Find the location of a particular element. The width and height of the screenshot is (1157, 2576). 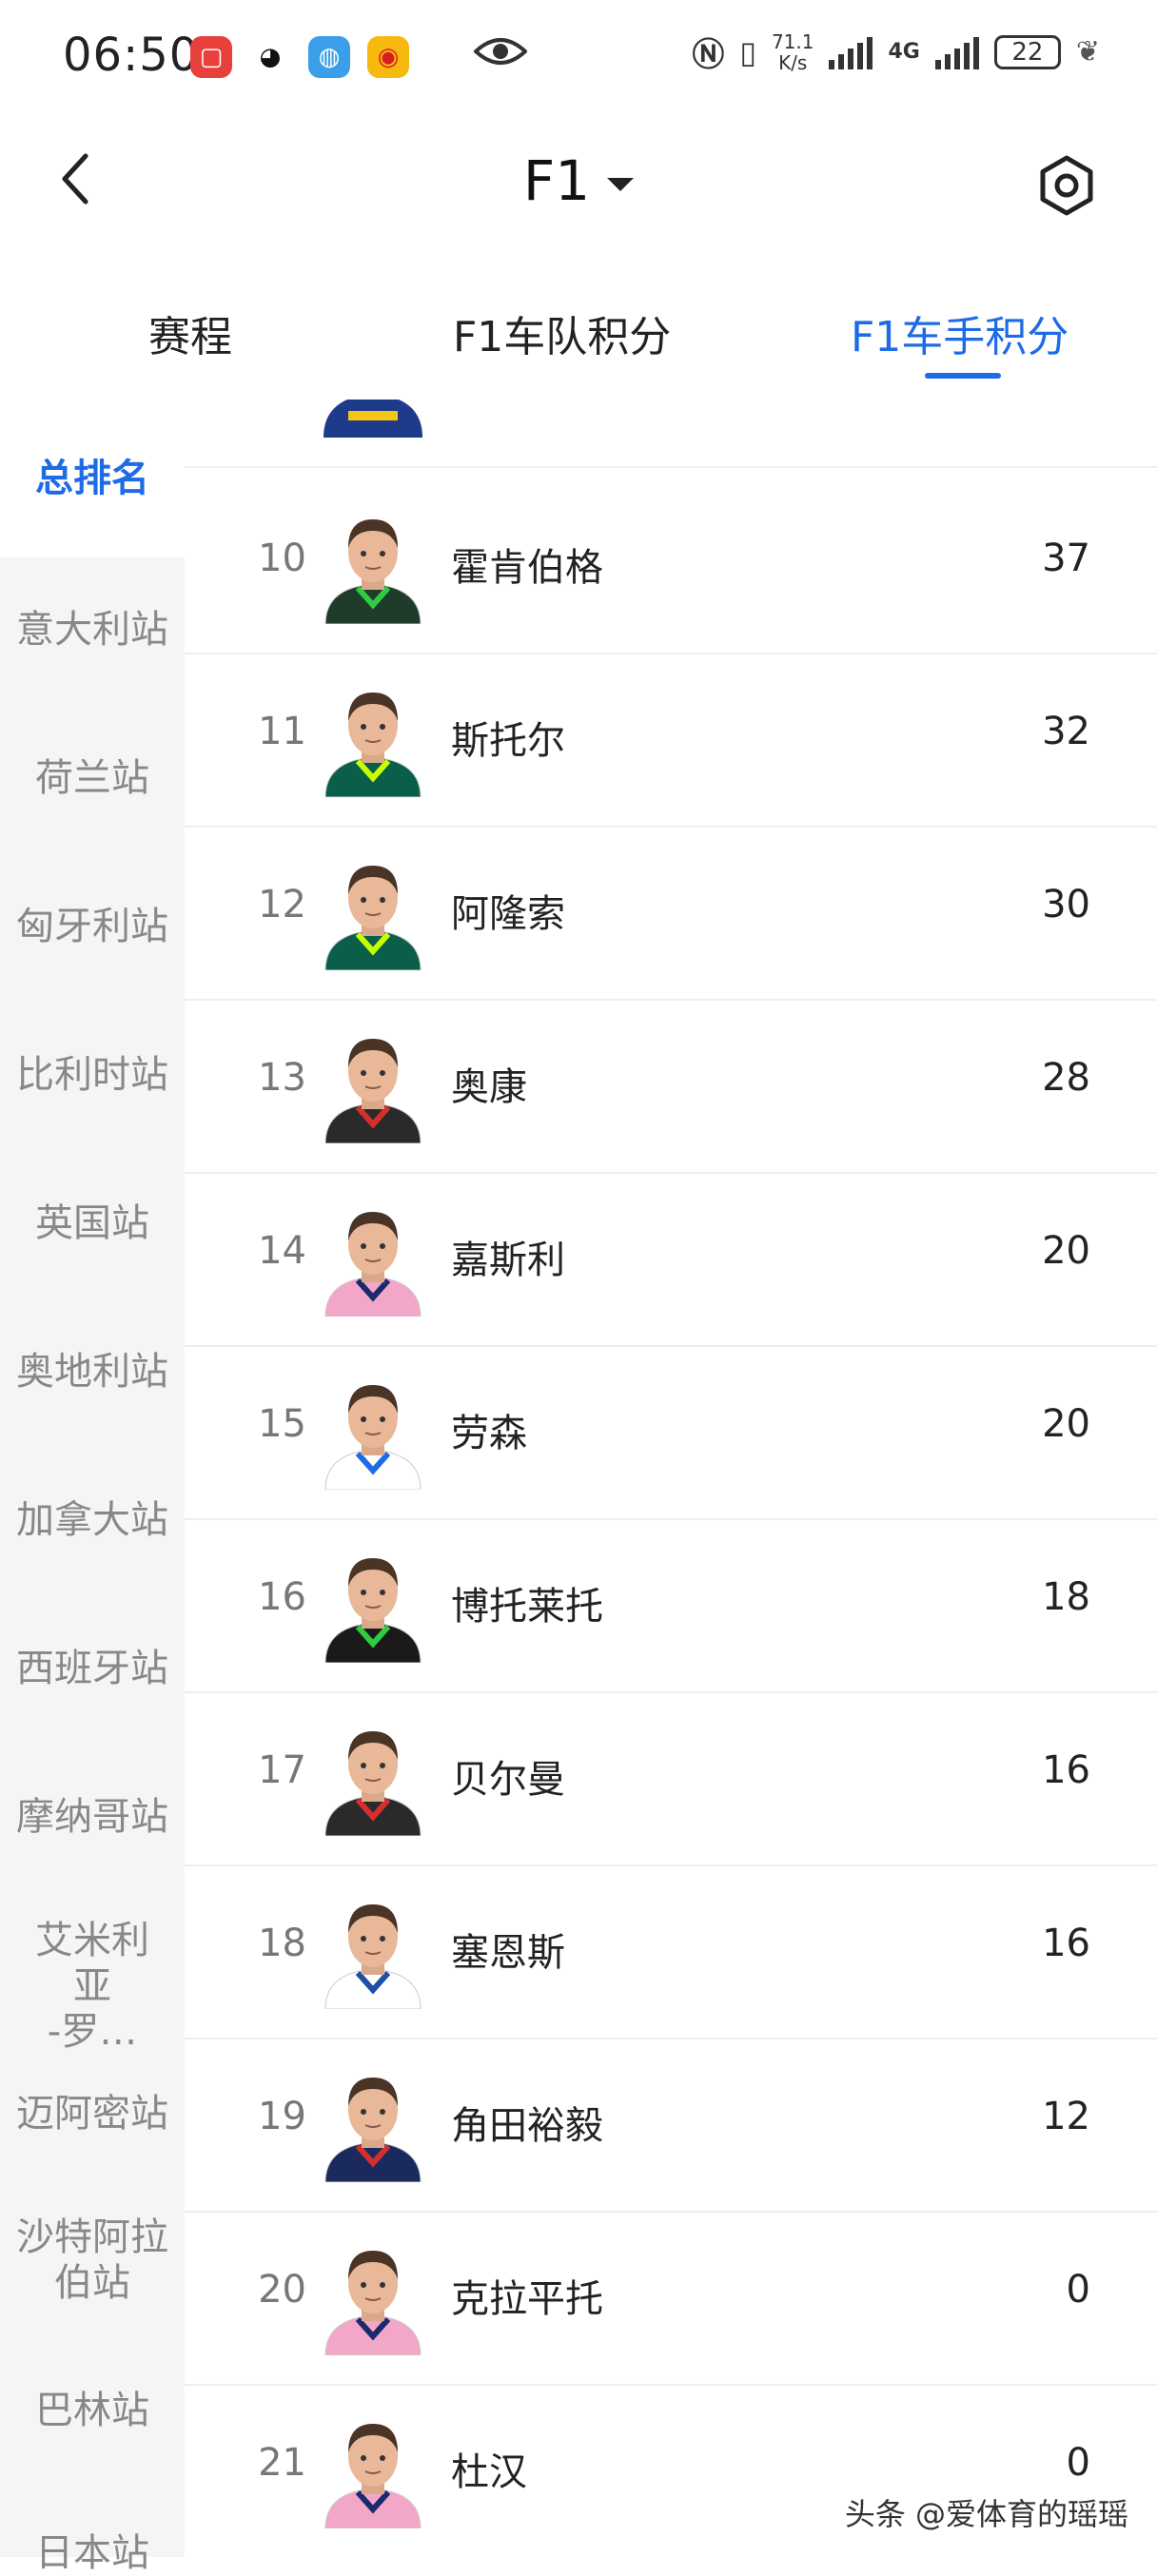

active-tab-indicator is located at coordinates (963, 376).